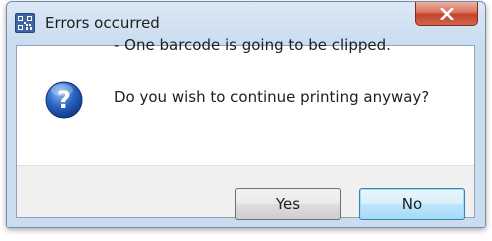 The height and width of the screenshot is (241, 492). What do you see at coordinates (288, 204) in the screenshot?
I see `yes-button: Yes` at bounding box center [288, 204].